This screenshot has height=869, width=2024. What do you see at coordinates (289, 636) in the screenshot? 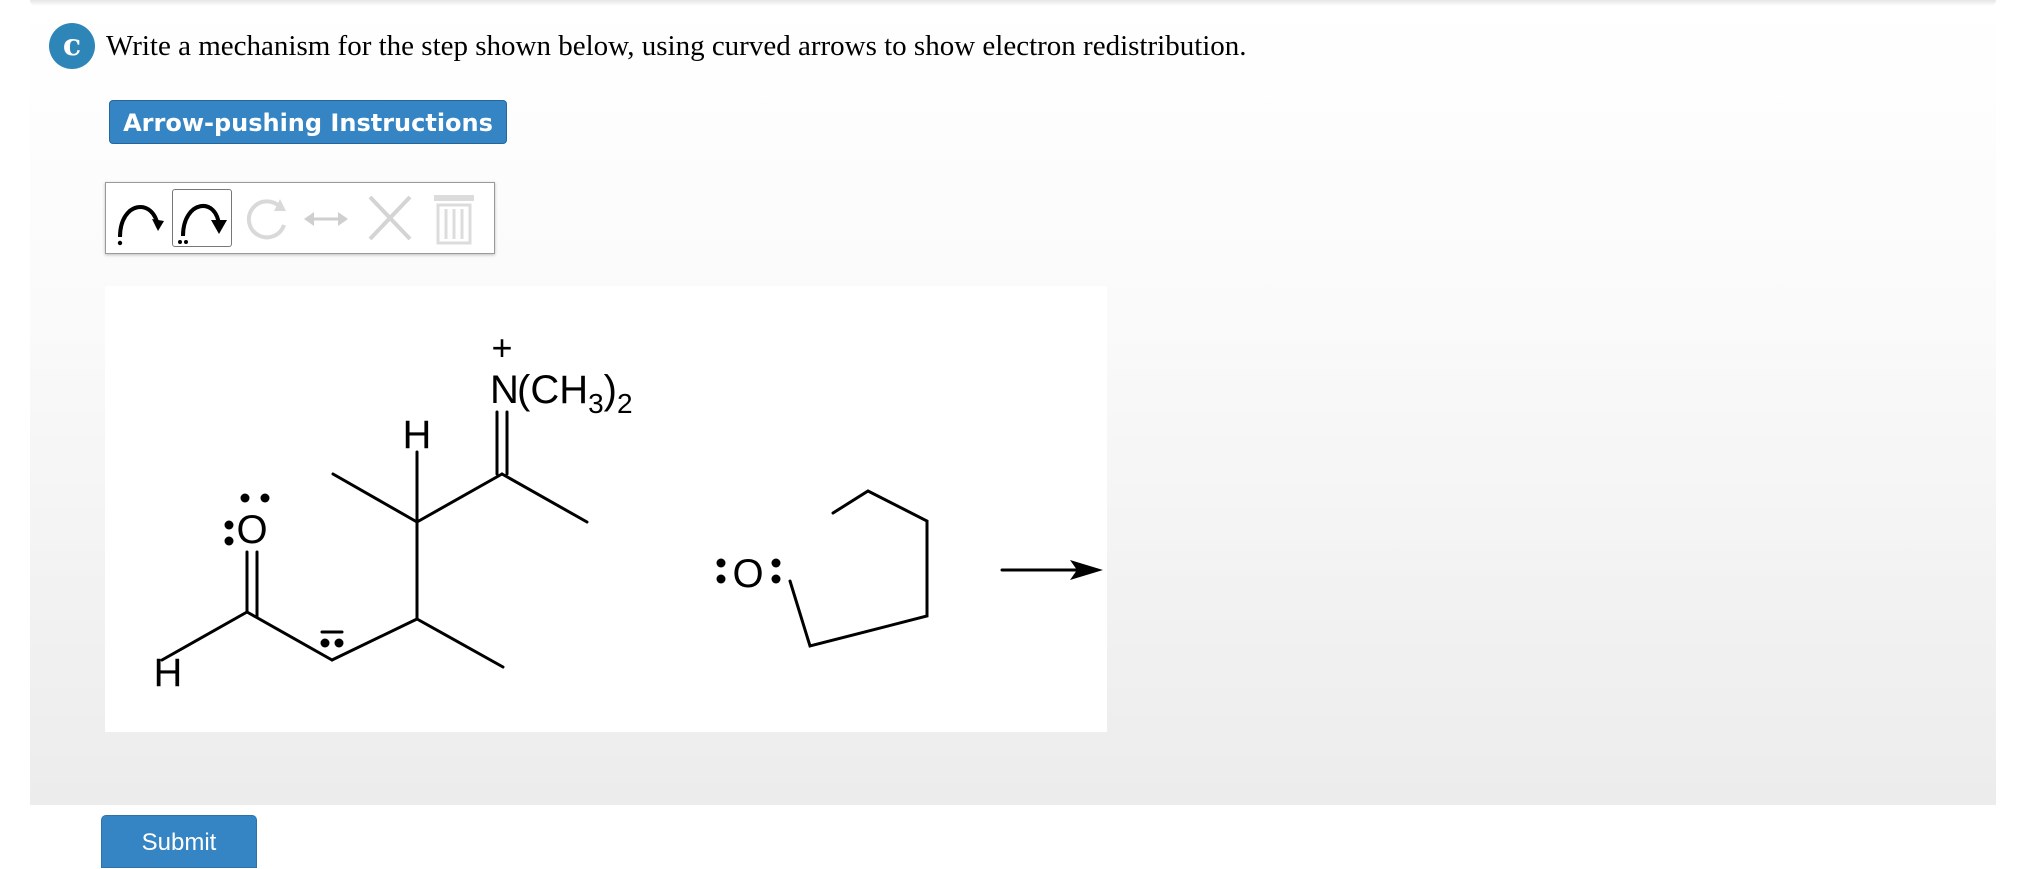
I see `bond-c1-c2` at bounding box center [289, 636].